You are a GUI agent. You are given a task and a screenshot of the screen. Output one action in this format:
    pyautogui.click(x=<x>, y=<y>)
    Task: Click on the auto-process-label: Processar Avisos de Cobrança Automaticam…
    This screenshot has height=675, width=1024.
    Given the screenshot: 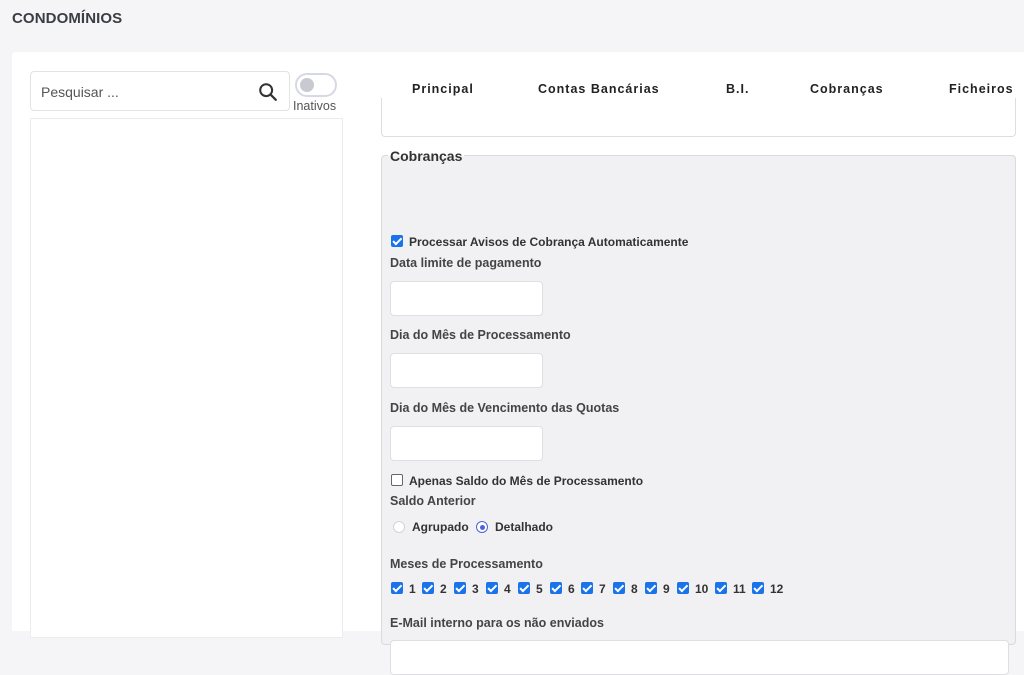 What is the action you would take?
    pyautogui.click(x=549, y=242)
    